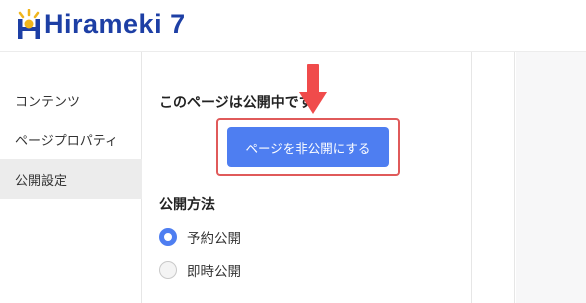  I want to click on unpublish-button: ページを非公開にする, so click(308, 147).